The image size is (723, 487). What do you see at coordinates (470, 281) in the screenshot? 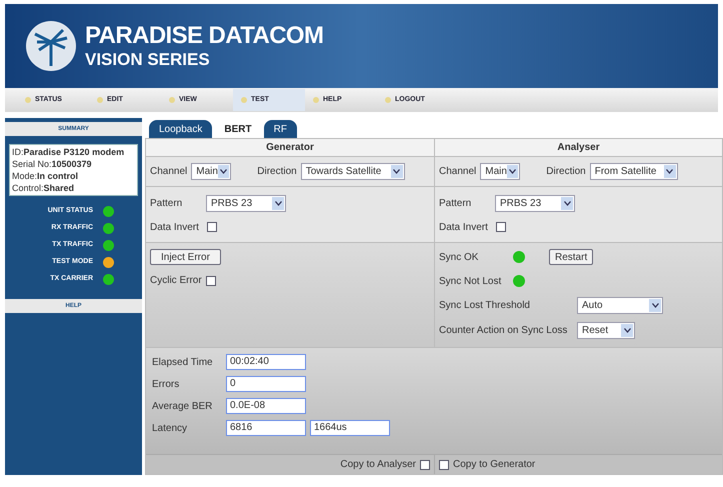
I see `field-label: Sync Not Lost` at bounding box center [470, 281].